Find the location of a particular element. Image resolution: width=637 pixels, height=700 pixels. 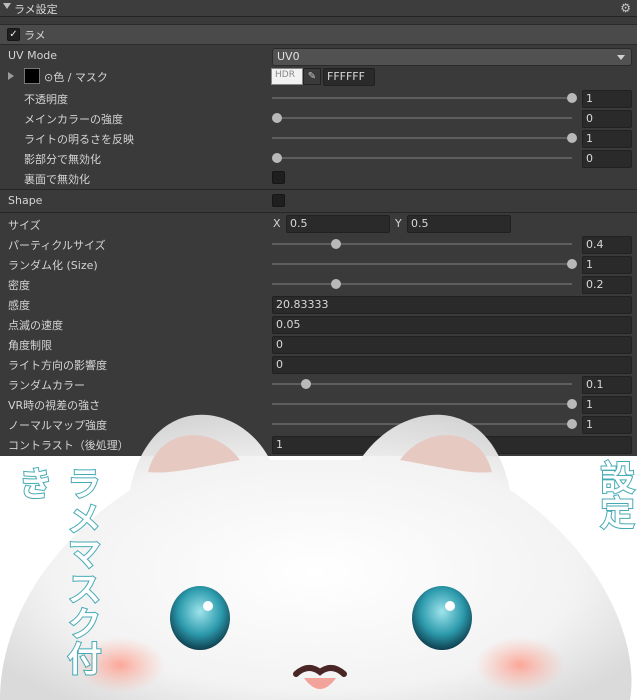

size-x-field: 0.5 is located at coordinates (338, 224).